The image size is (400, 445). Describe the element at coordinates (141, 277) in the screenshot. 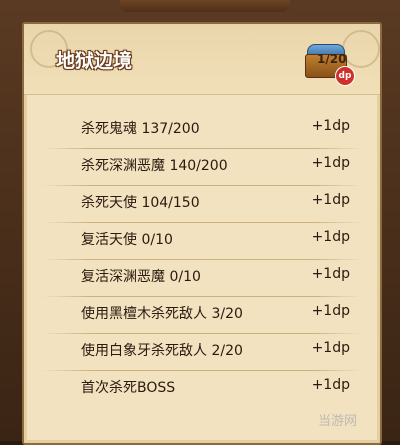

I see `task-name: 复活深渊恶魔 0/10` at that location.